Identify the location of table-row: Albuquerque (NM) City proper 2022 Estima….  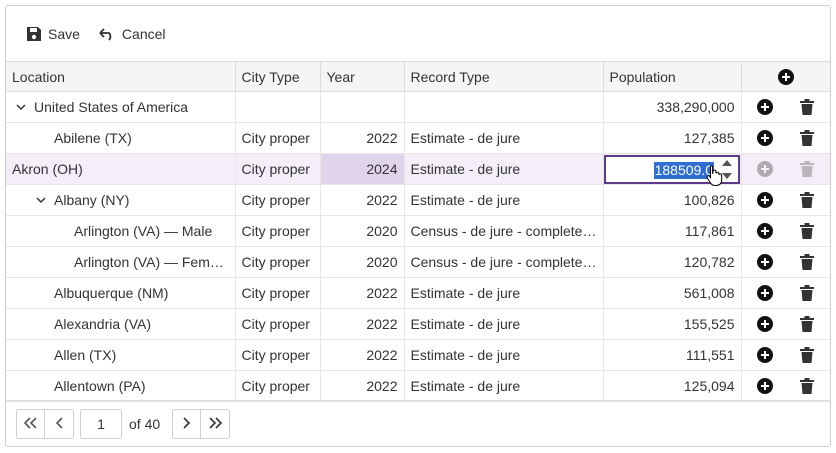
(418, 293).